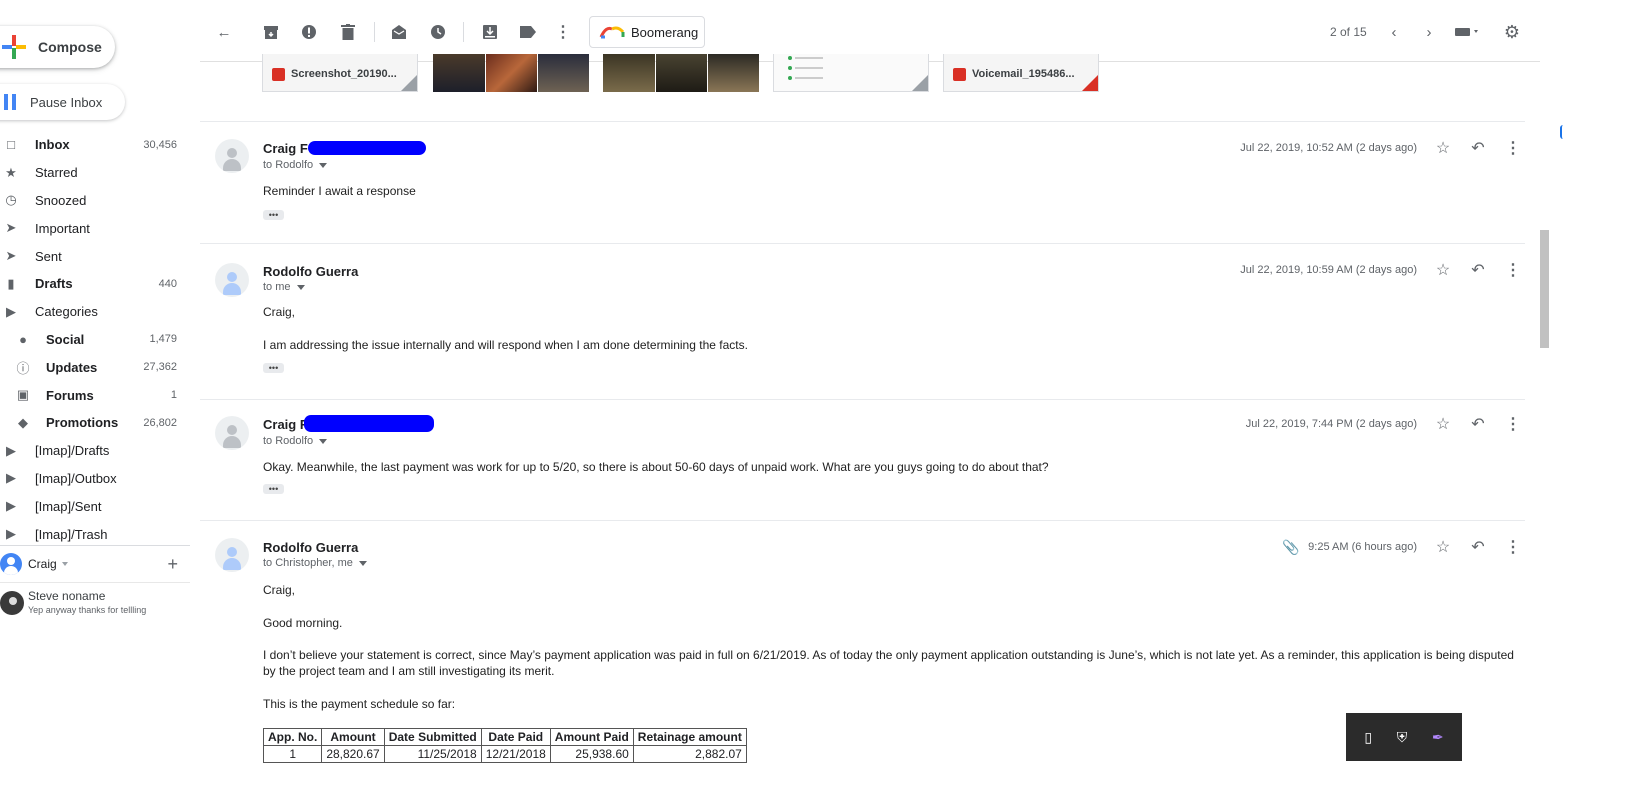 This screenshot has height=793, width=1627. I want to click on newer-chevron-icon: ‹, so click(1394, 32).